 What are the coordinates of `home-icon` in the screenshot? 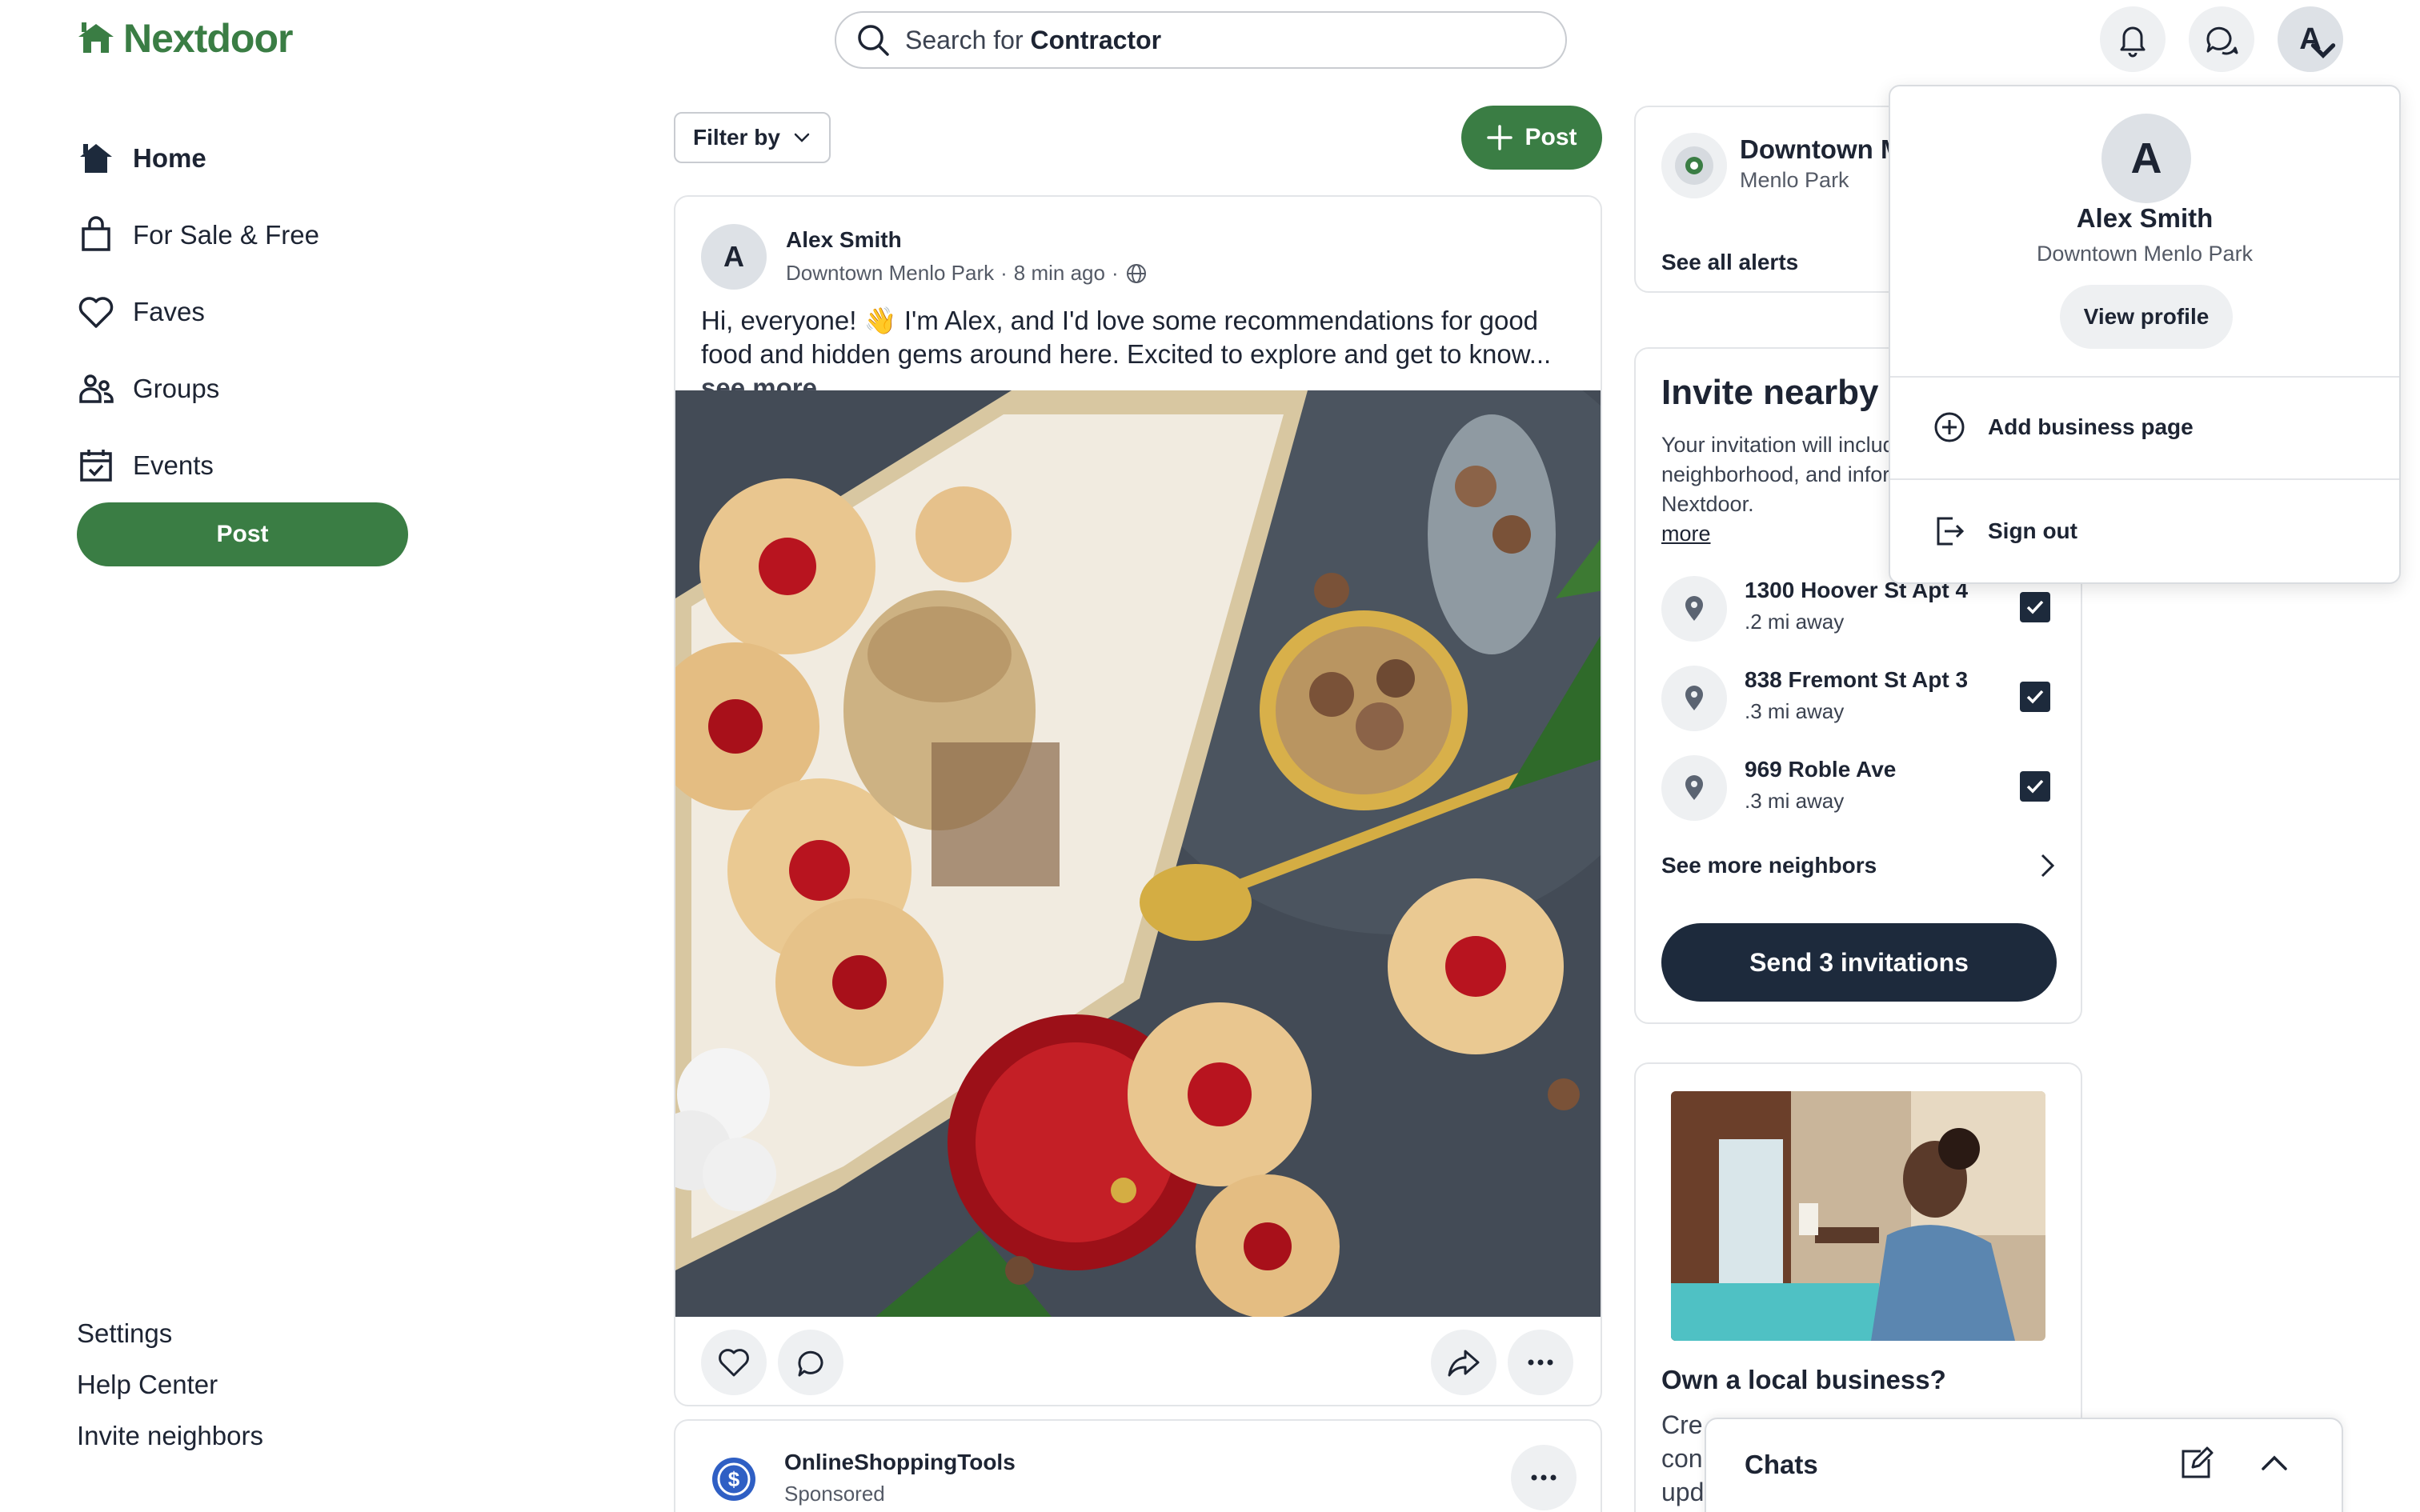 It's located at (96, 158).